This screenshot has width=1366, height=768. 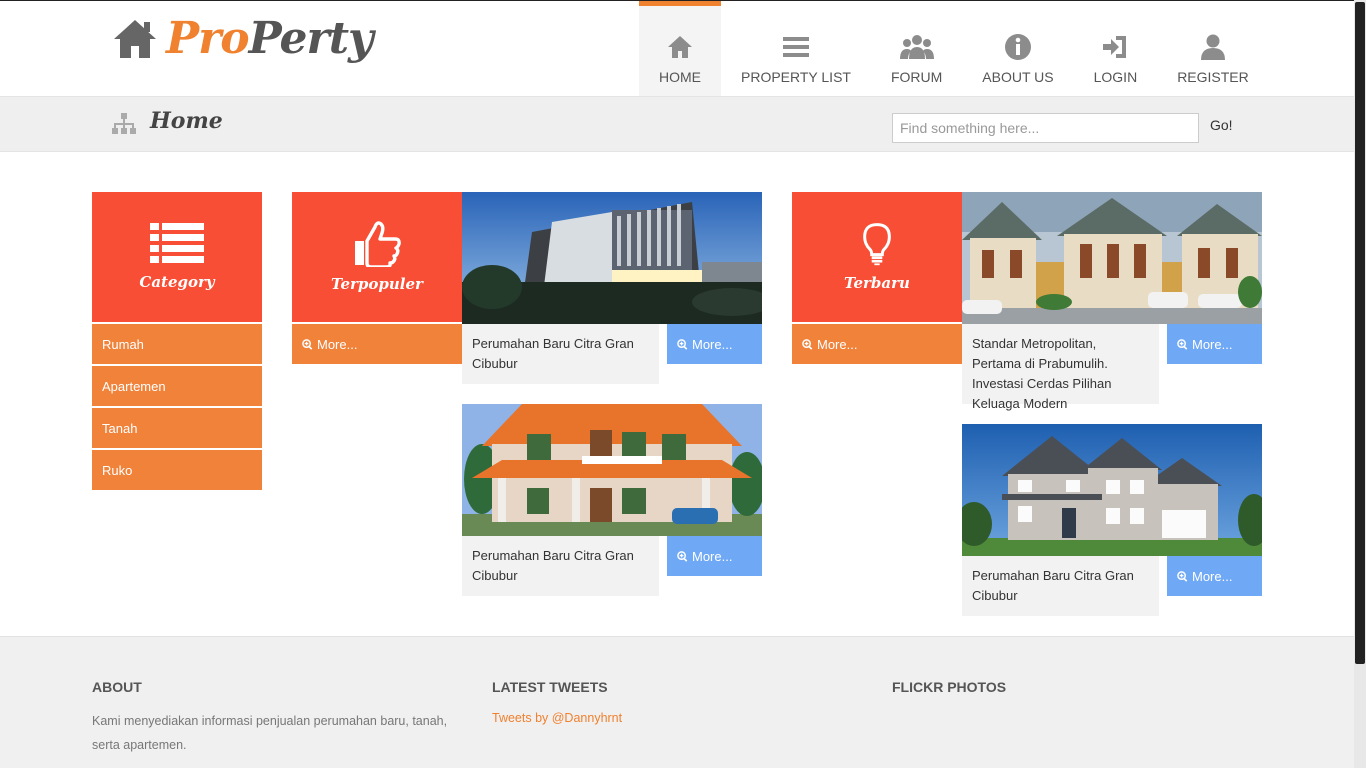 What do you see at coordinates (186, 121) in the screenshot?
I see `page-title: Home` at bounding box center [186, 121].